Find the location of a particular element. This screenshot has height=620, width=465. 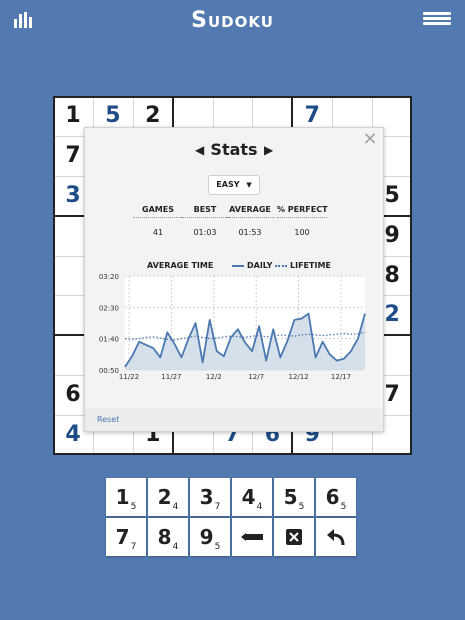

app-title: Sudoku is located at coordinates (232, 20).